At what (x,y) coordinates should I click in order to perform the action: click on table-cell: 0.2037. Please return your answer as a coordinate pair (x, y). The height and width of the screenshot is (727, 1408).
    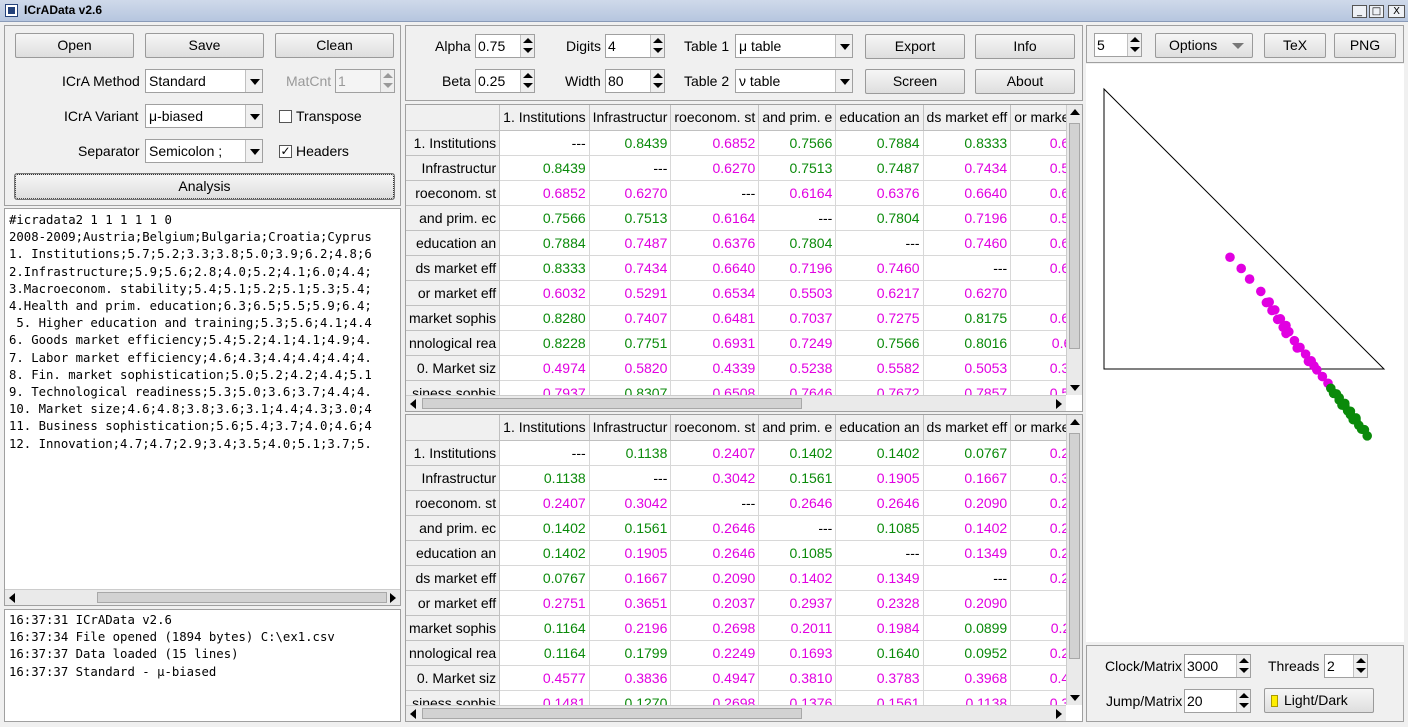
    Looking at the image, I should click on (715, 603).